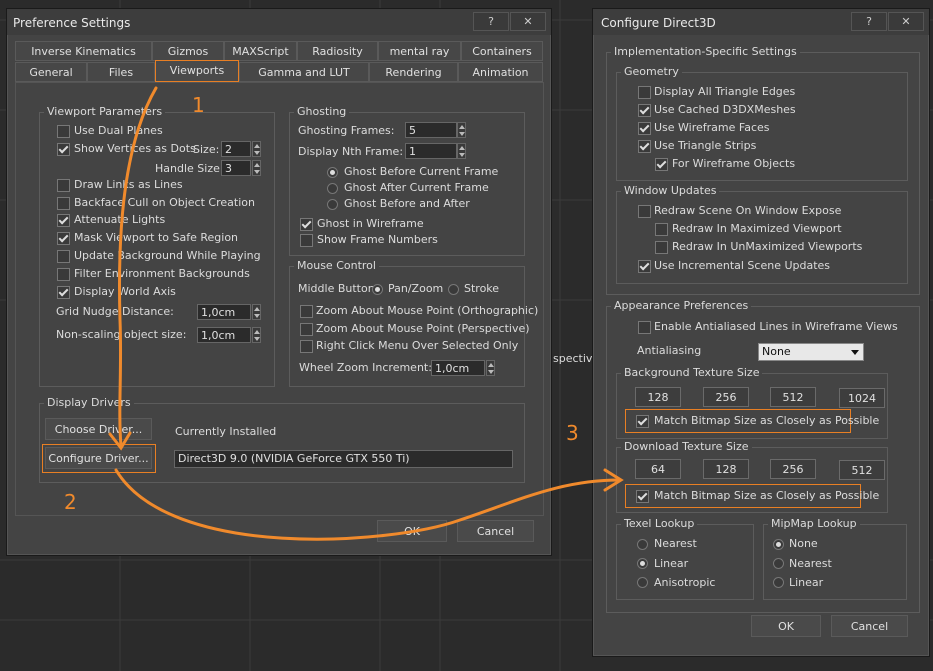 This screenshot has height=671, width=933. What do you see at coordinates (461, 151) in the screenshot?
I see `nth-frame-spinner` at bounding box center [461, 151].